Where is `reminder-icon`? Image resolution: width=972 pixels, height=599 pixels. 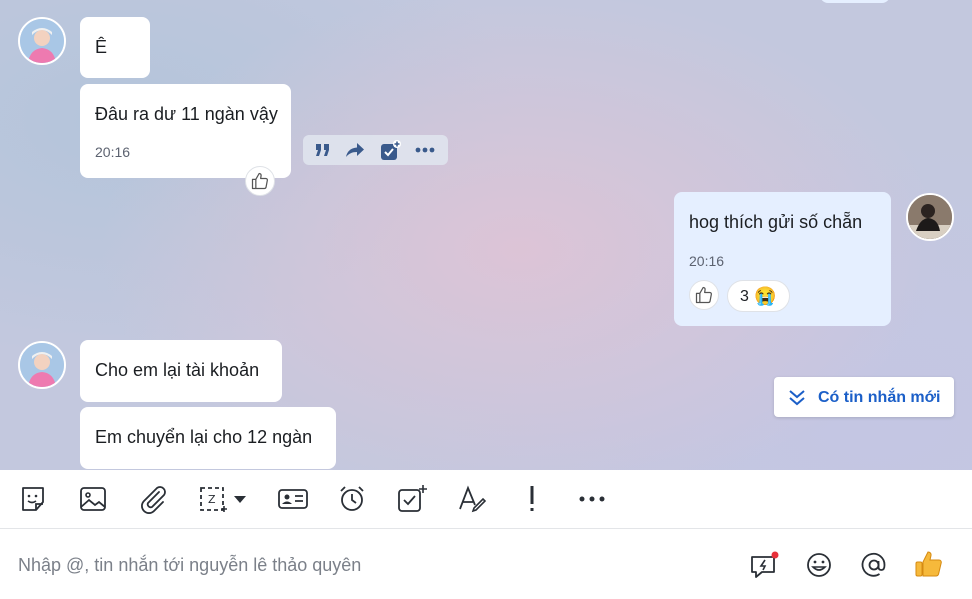 reminder-icon is located at coordinates (352, 499).